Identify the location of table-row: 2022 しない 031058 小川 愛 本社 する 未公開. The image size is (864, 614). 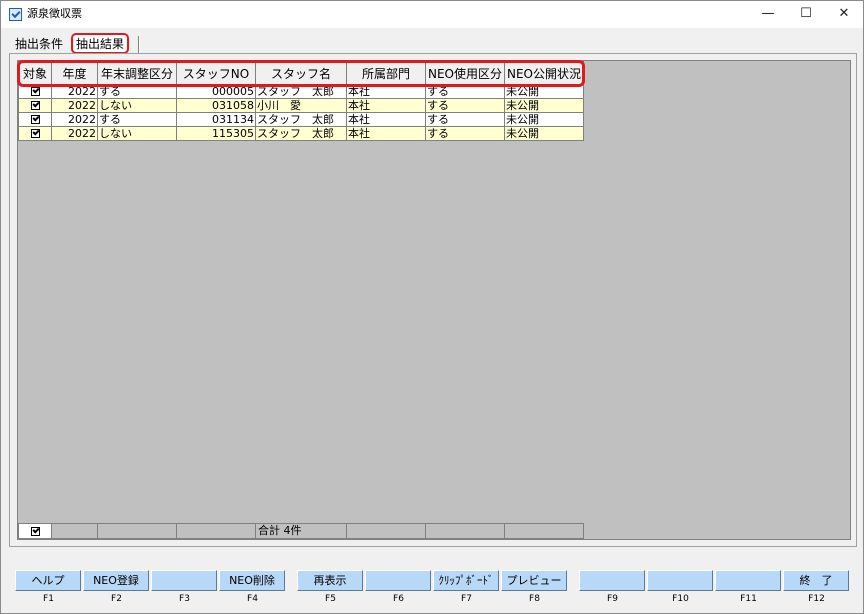
(301, 105).